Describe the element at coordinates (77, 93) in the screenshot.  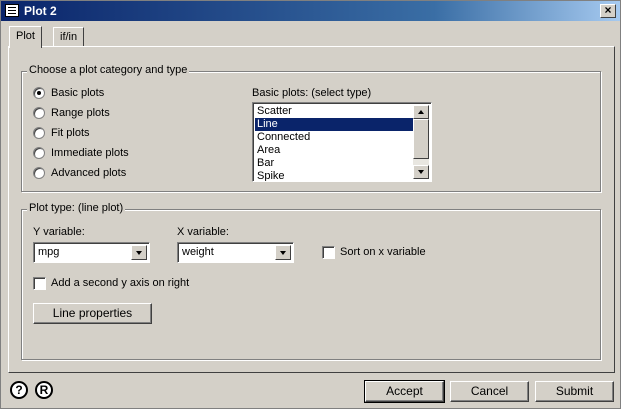
I see `radio-basic-plots-label: Basic plots` at that location.